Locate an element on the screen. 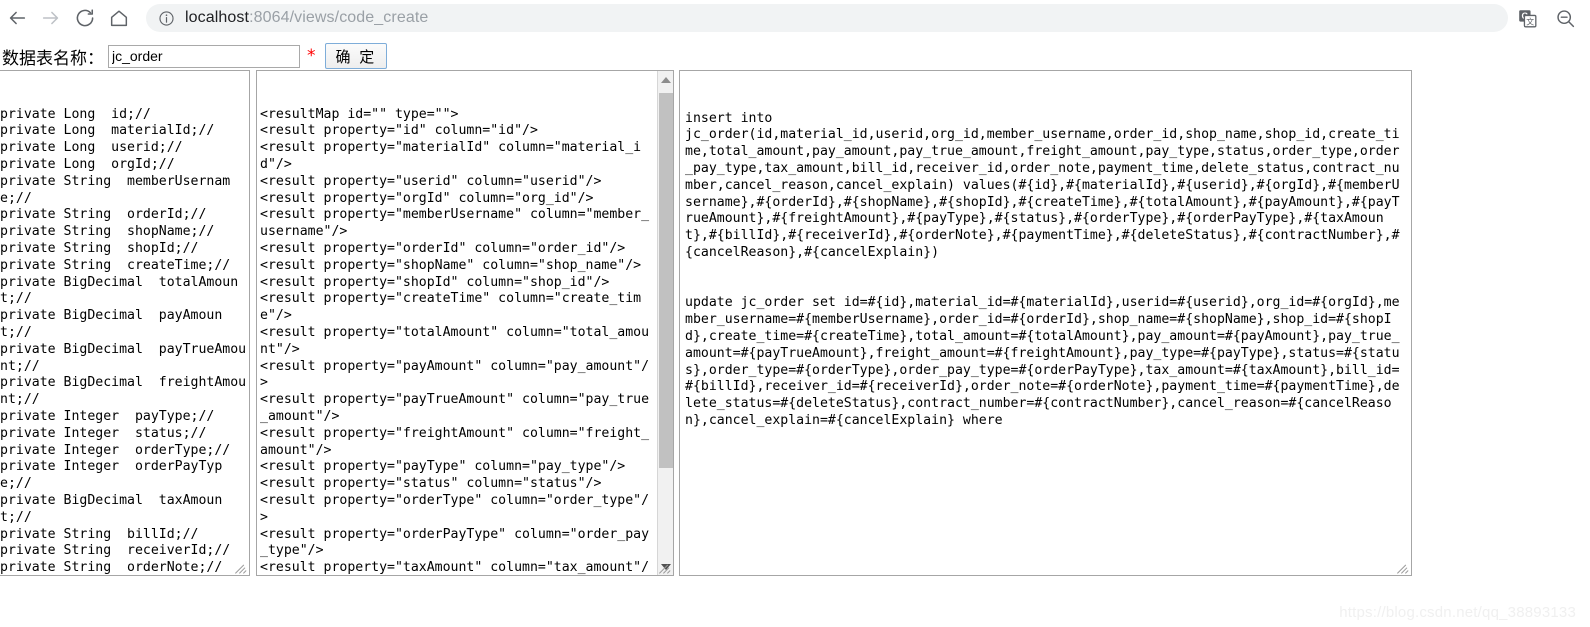  url-text: localhost:8064/views/code_create is located at coordinates (306, 18).